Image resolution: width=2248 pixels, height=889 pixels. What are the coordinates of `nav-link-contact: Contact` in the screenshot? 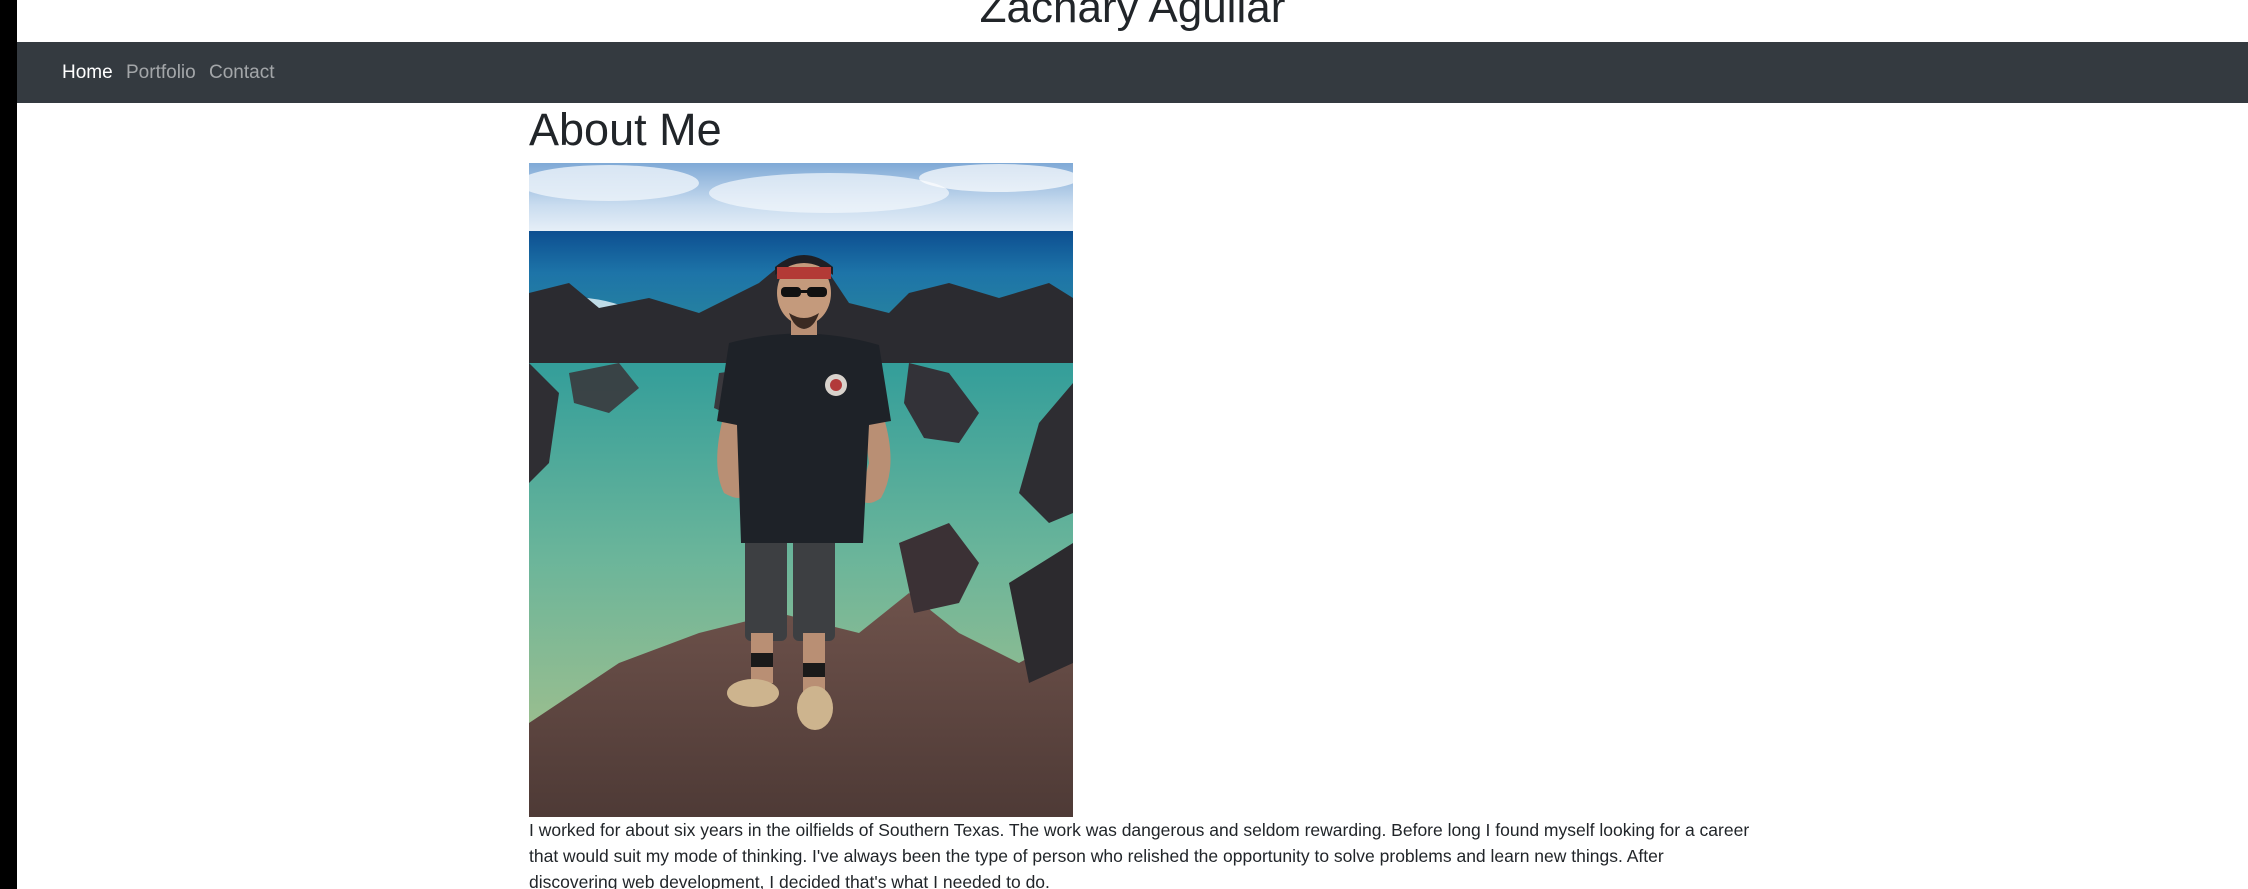 It's located at (241, 72).